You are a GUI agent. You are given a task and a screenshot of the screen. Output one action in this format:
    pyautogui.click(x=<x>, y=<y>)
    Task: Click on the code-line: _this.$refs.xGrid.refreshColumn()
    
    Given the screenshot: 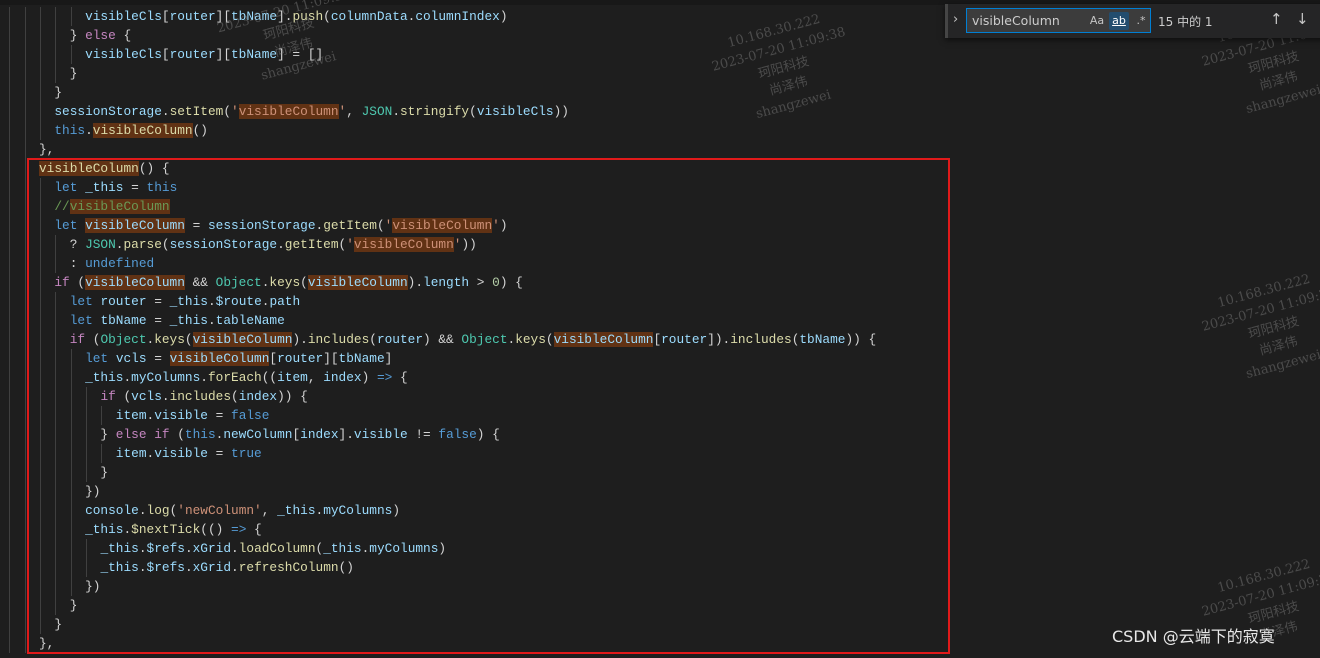 What is the action you would take?
    pyautogui.click(x=196, y=567)
    